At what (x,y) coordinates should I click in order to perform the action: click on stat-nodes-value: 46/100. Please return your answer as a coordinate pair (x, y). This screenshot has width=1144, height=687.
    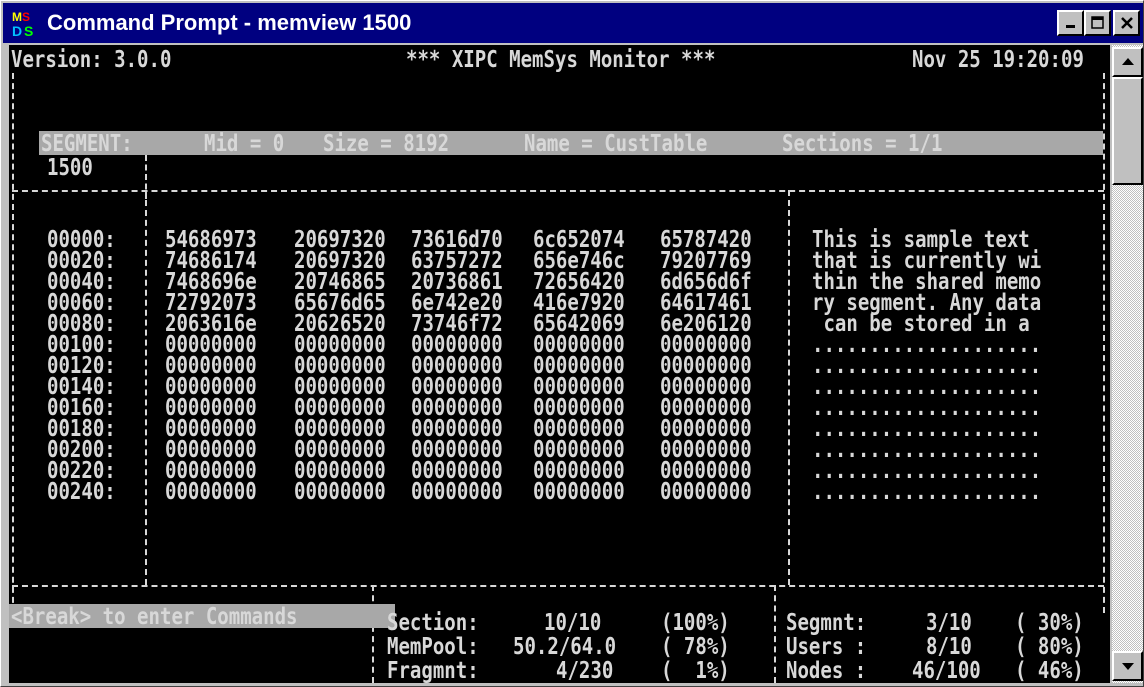
    Looking at the image, I should click on (946, 669).